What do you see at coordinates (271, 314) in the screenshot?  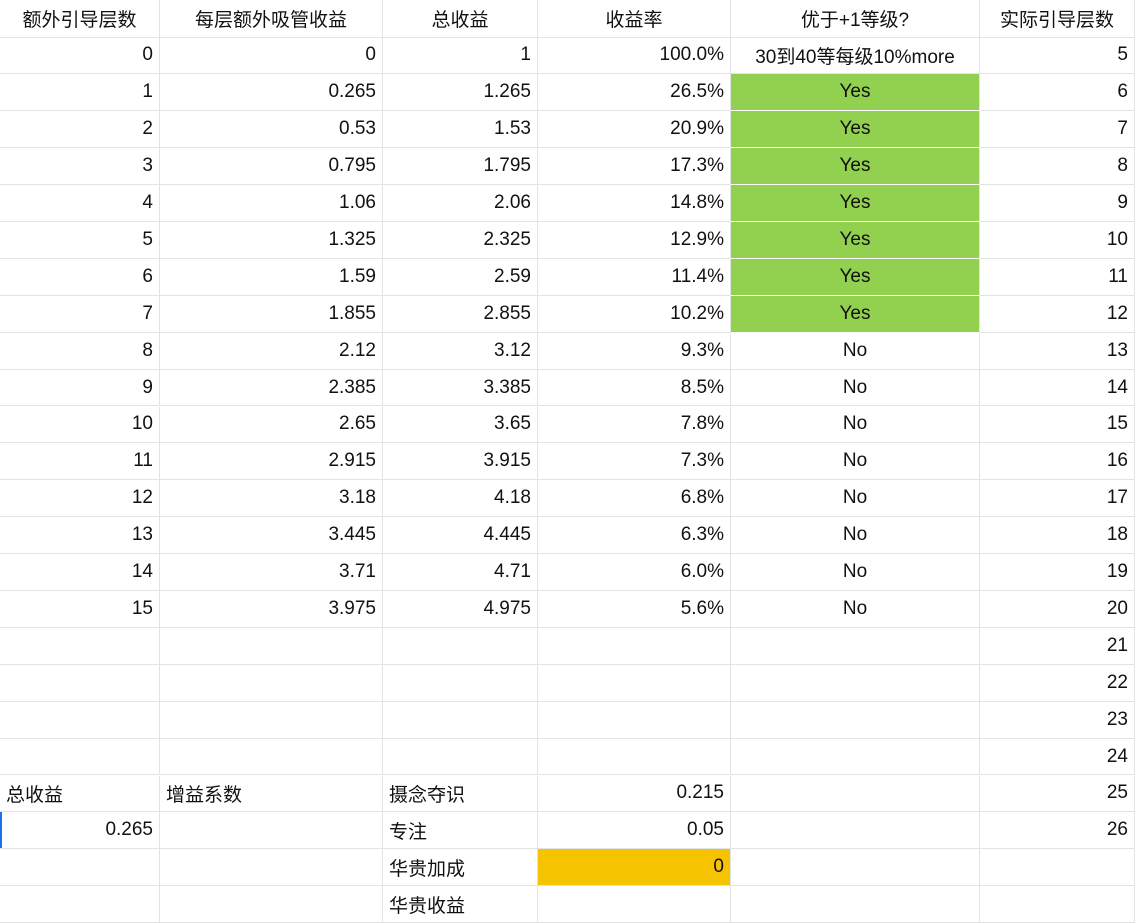 I see `sheet-cell: 1.855` at bounding box center [271, 314].